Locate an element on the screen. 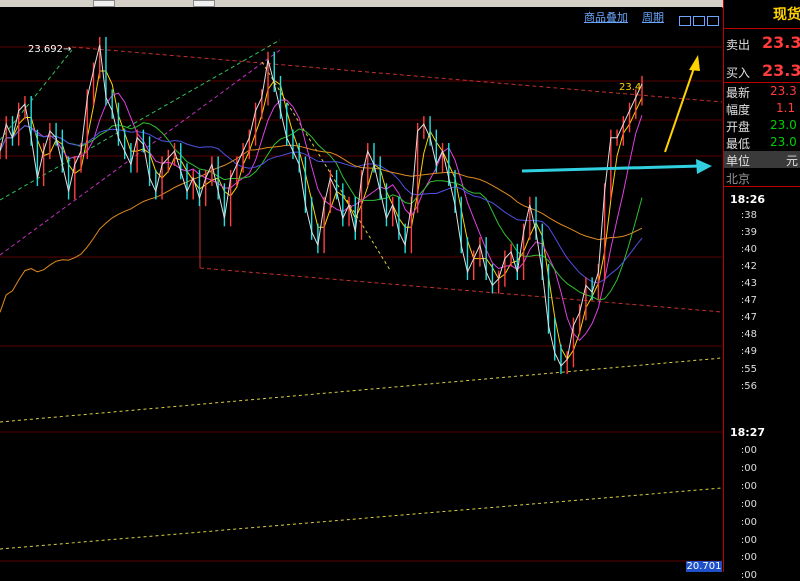  latest-label: 最新 is located at coordinates (738, 93).